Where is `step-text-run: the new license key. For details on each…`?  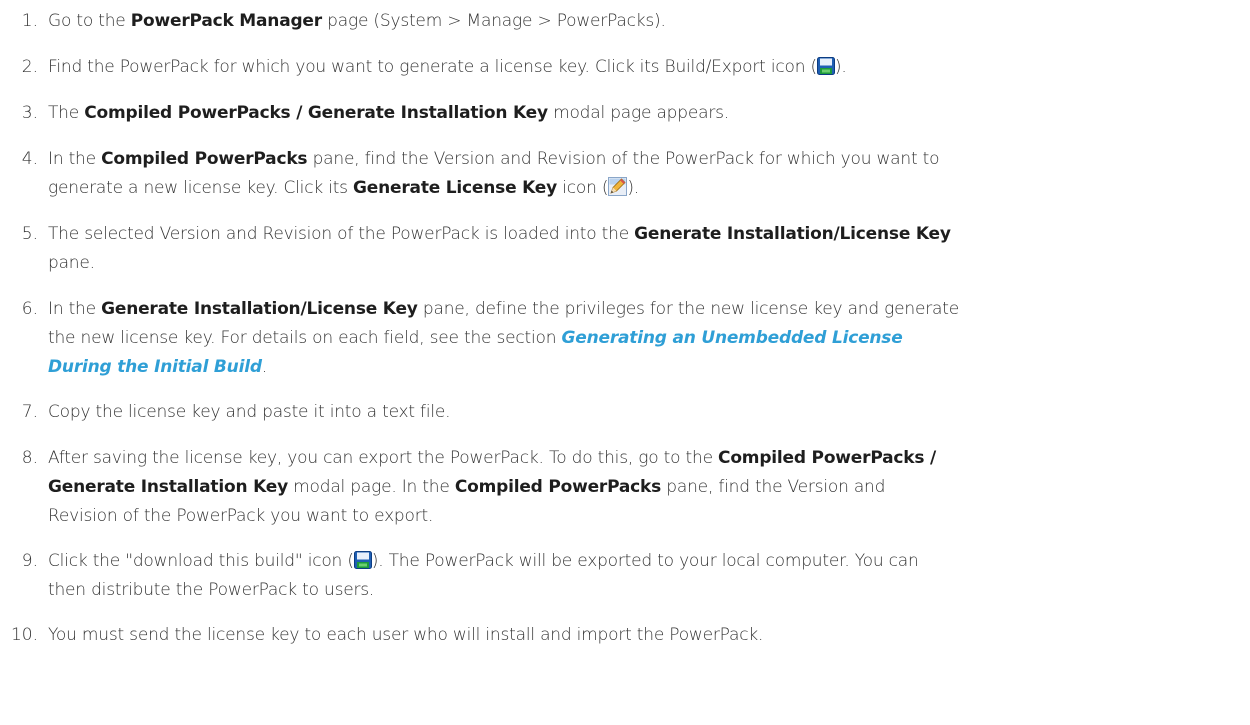
step-text-run: the new license key. For details on each… is located at coordinates (305, 338).